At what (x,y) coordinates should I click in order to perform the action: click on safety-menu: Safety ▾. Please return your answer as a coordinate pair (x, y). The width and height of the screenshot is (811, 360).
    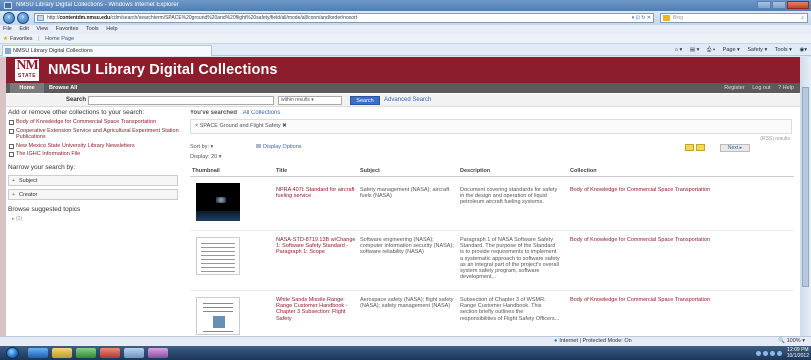
    Looking at the image, I should click on (757, 50).